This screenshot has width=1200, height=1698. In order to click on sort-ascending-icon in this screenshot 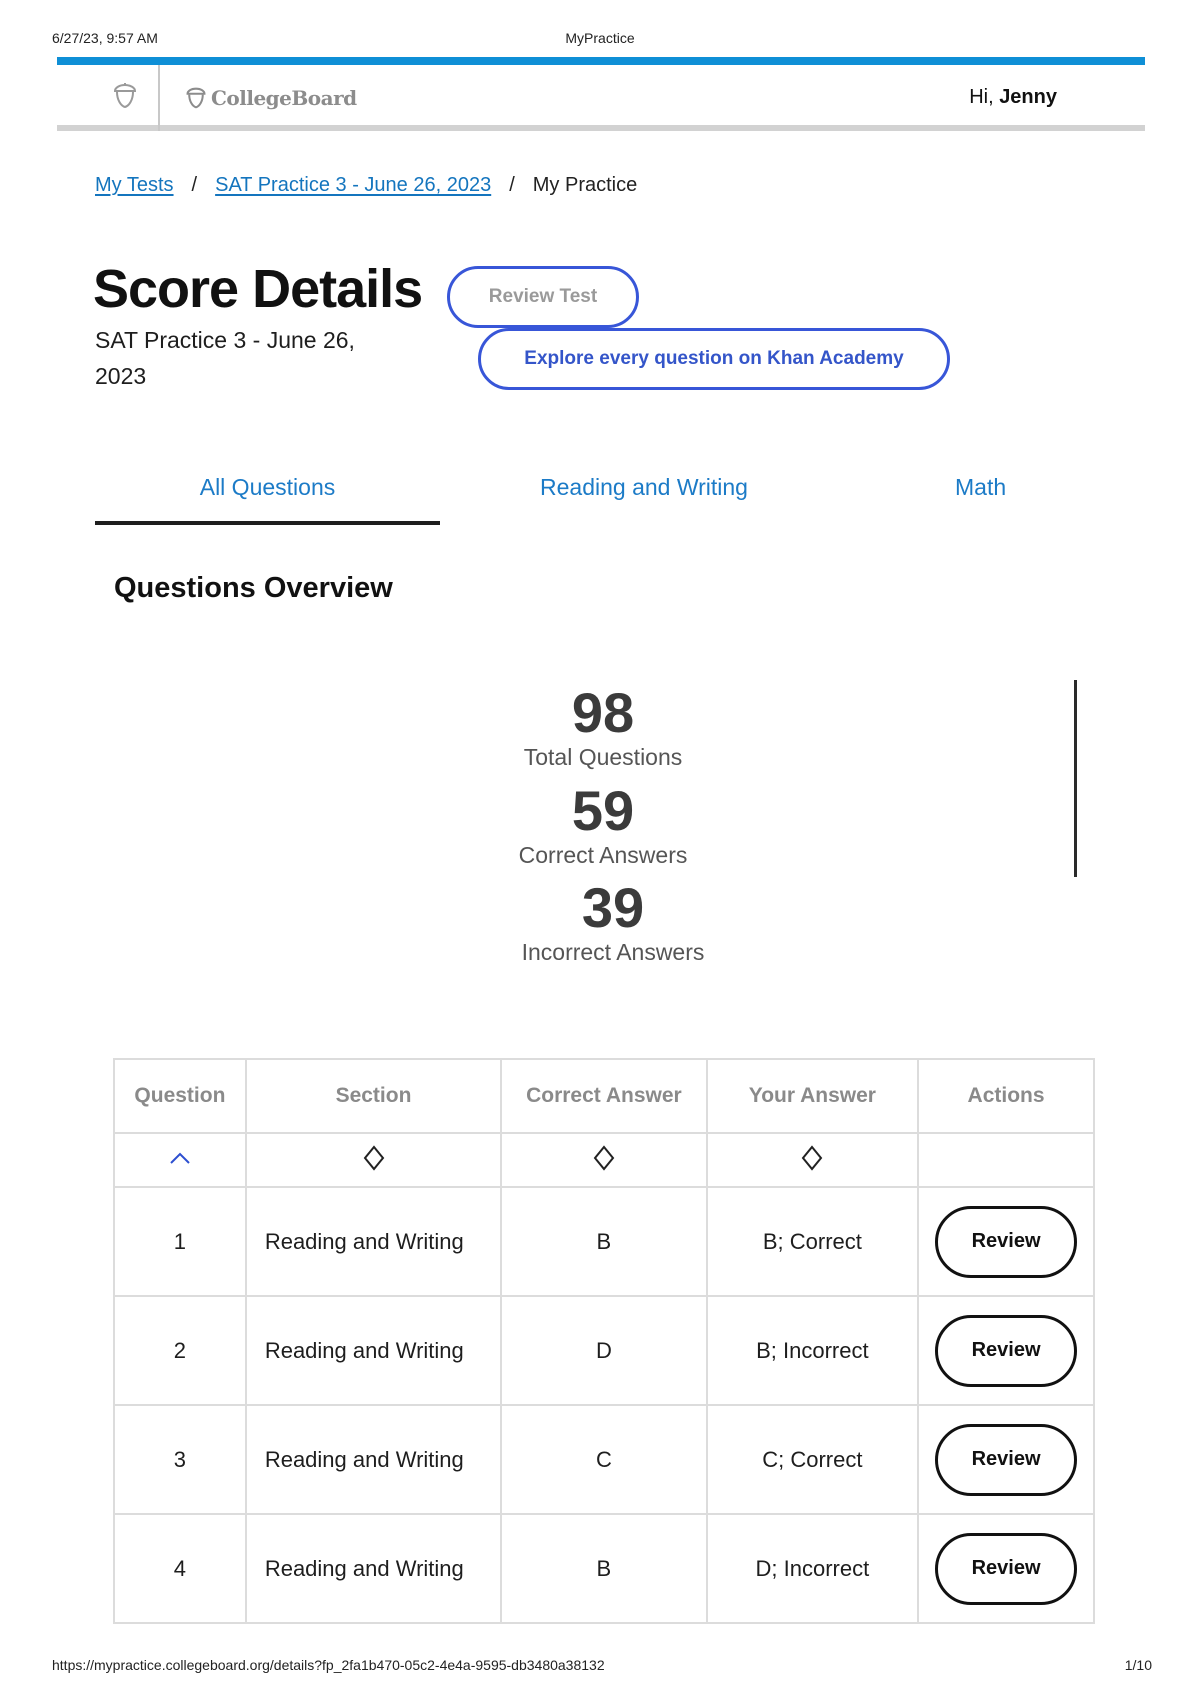, I will do `click(180, 1160)`.